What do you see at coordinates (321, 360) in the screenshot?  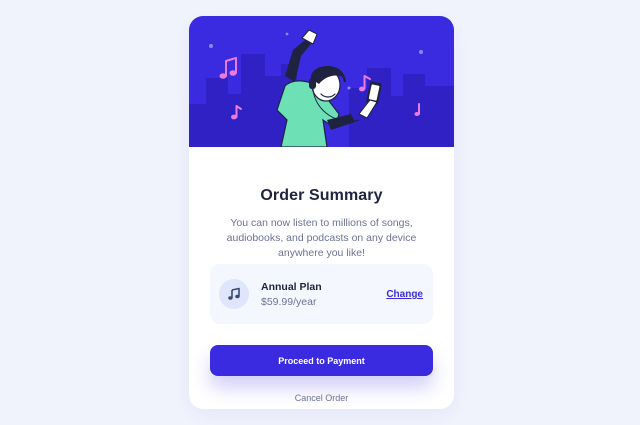 I see `proceed-to-payment-button: Proceed to Payment` at bounding box center [321, 360].